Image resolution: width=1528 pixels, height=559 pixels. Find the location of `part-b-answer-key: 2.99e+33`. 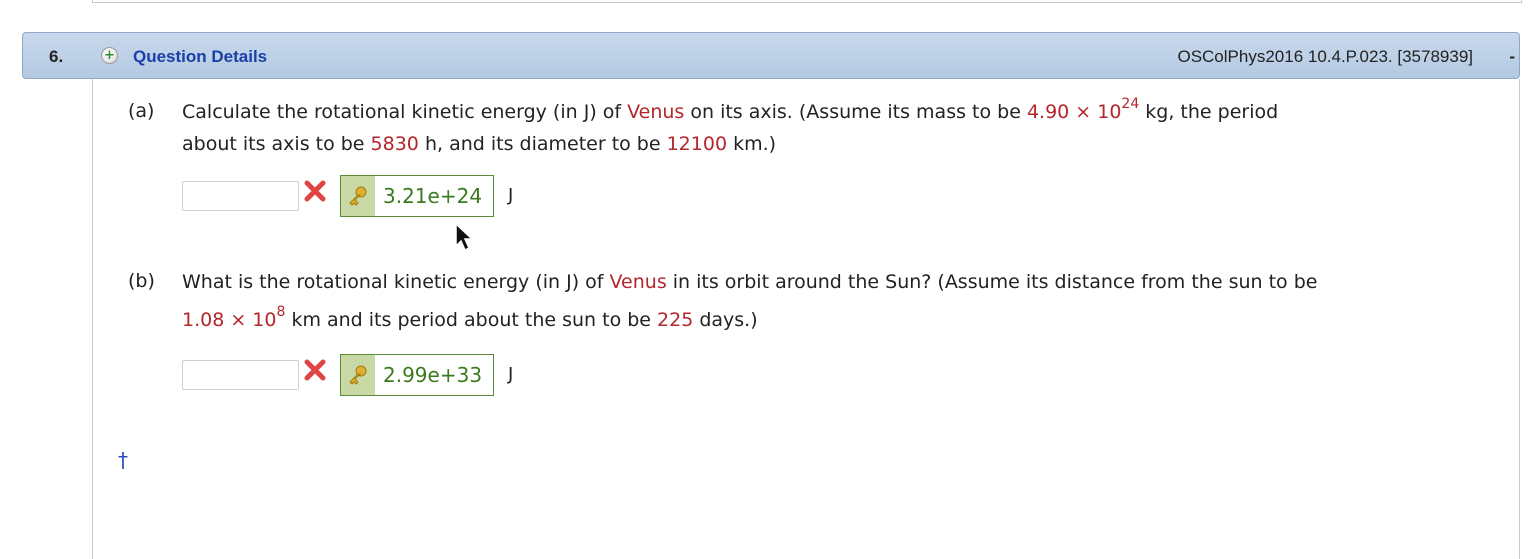

part-b-answer-key: 2.99e+33 is located at coordinates (417, 375).